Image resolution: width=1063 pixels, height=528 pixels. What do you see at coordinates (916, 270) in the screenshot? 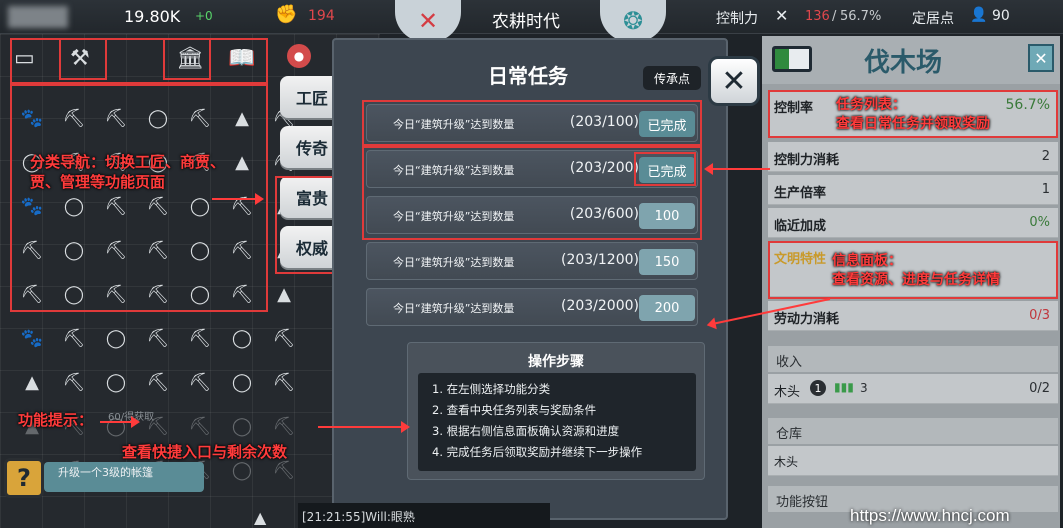
I see `info-annotation: 信息面板： 查看资源、进度与任务详情` at bounding box center [916, 270].